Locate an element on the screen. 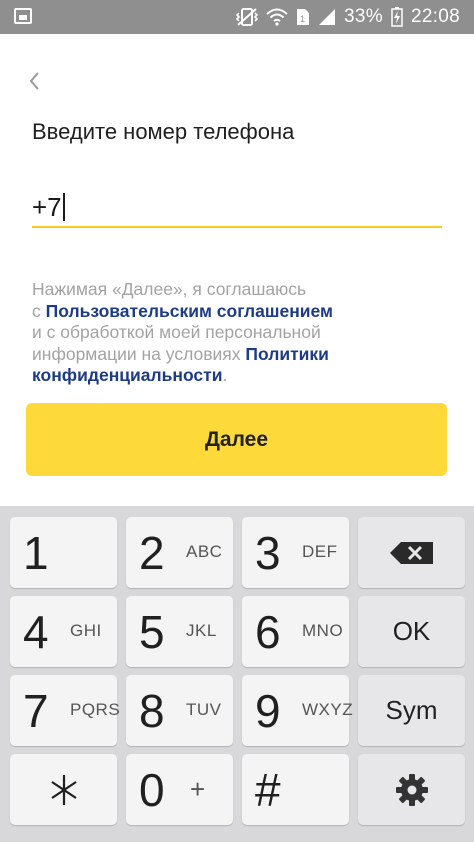  key-letters: DEF is located at coordinates (320, 551).